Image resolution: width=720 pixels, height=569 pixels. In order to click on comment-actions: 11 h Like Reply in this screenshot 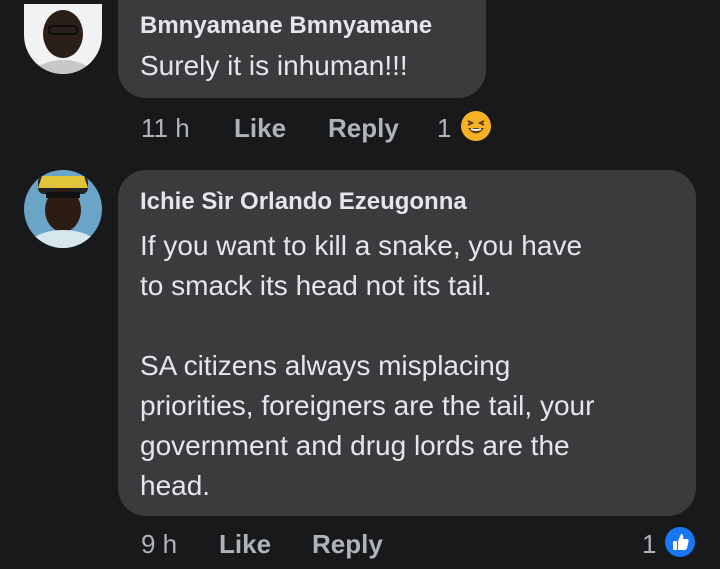, I will do `click(360, 131)`.